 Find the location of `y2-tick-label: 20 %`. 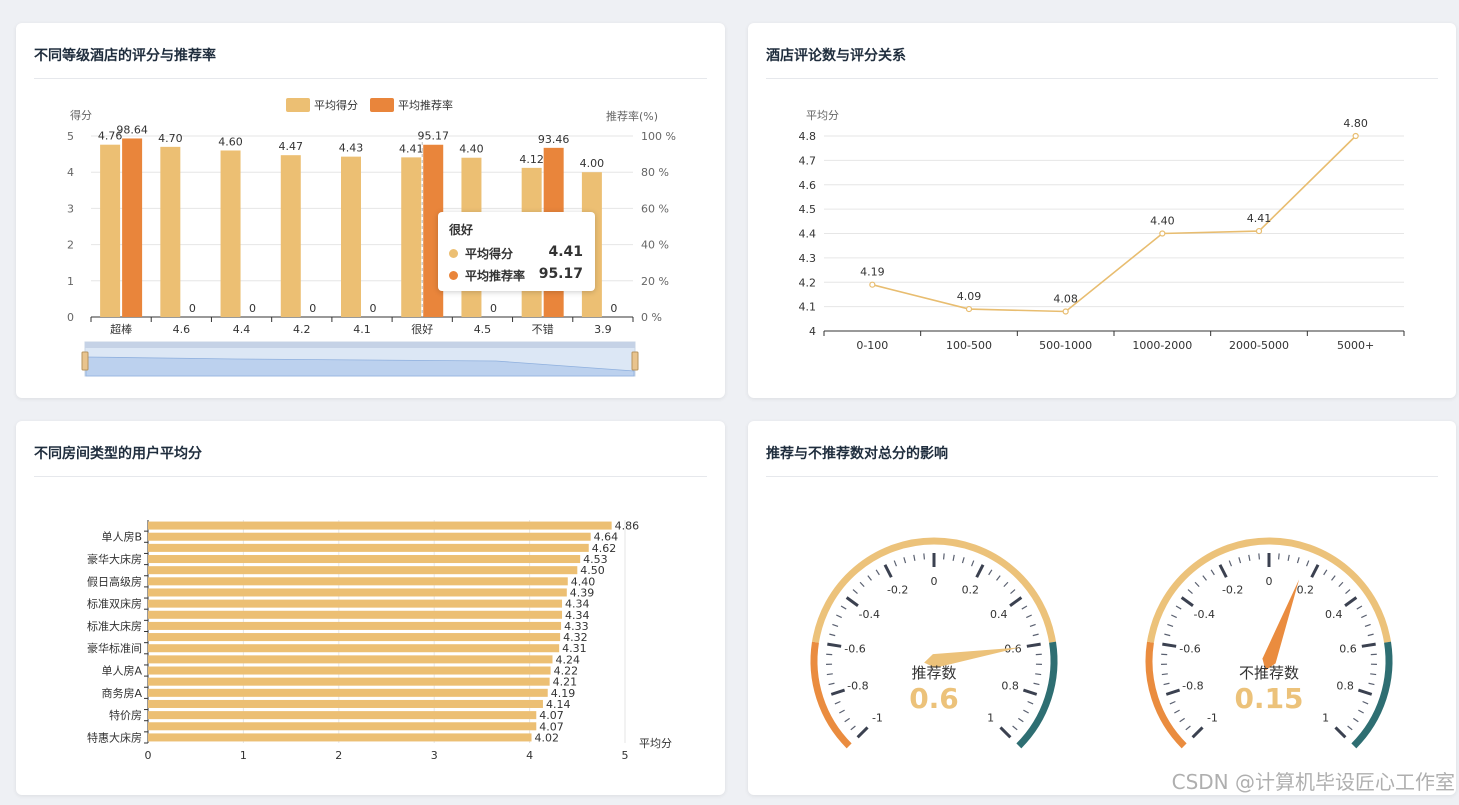

y2-tick-label: 20 % is located at coordinates (655, 281).